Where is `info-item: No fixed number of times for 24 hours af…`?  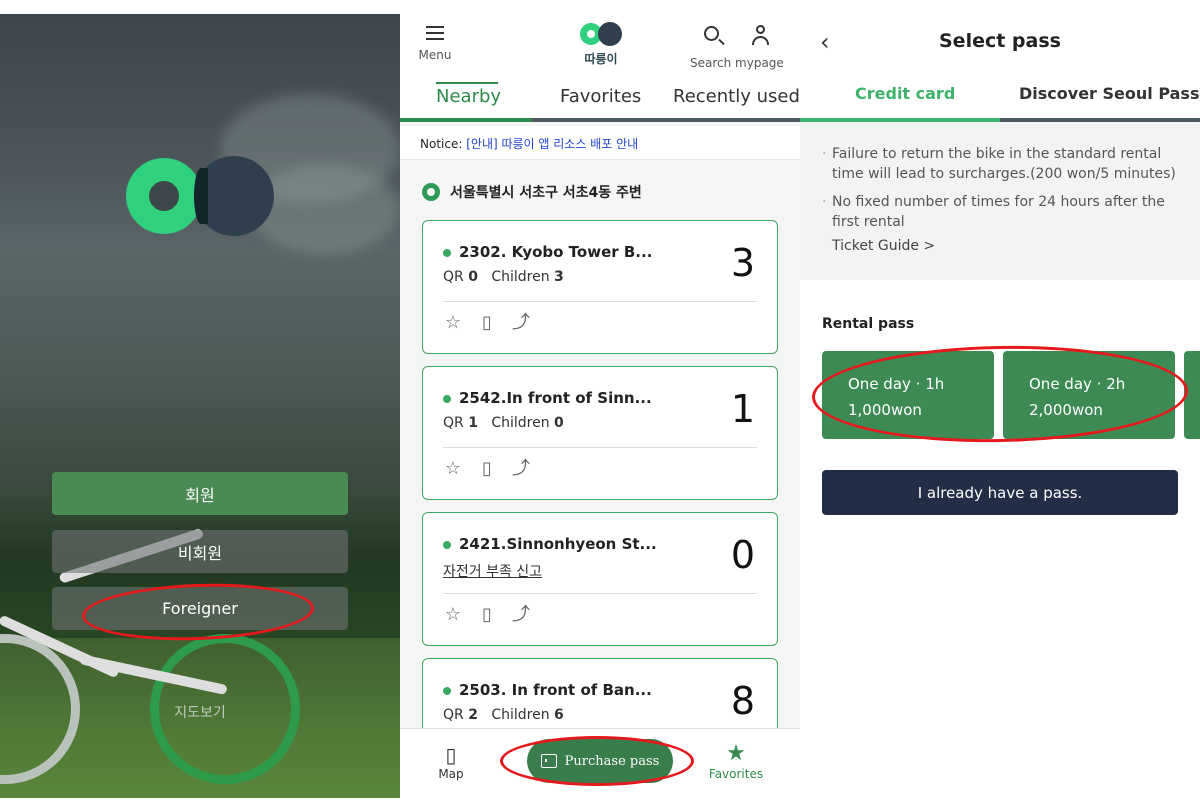 info-item: No fixed number of times for 24 hours af… is located at coordinates (1000, 212).